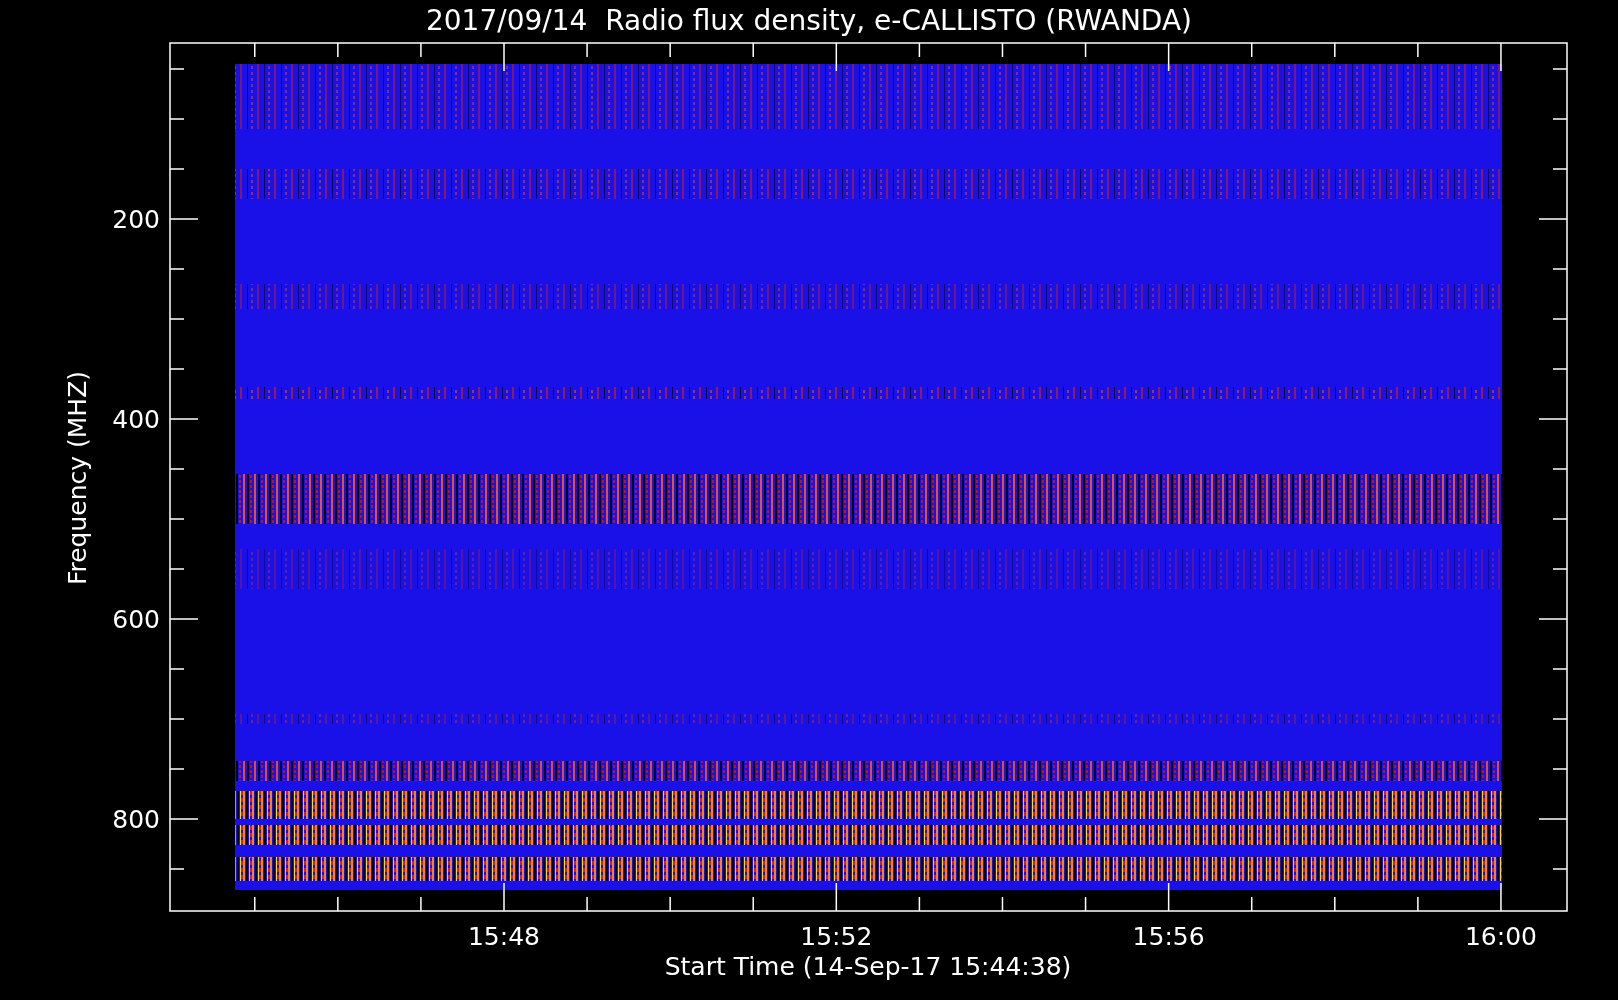 Image resolution: width=1618 pixels, height=1000 pixels. Describe the element at coordinates (836, 936) in the screenshot. I see `x-tick-label: 15:52` at that location.